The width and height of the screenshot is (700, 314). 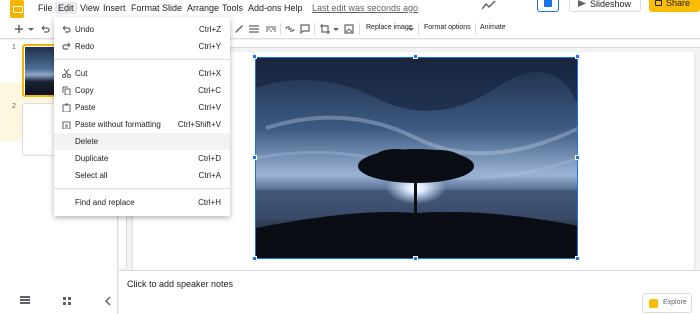 What do you see at coordinates (45, 29) in the screenshot?
I see `undo-toolbar-icon` at bounding box center [45, 29].